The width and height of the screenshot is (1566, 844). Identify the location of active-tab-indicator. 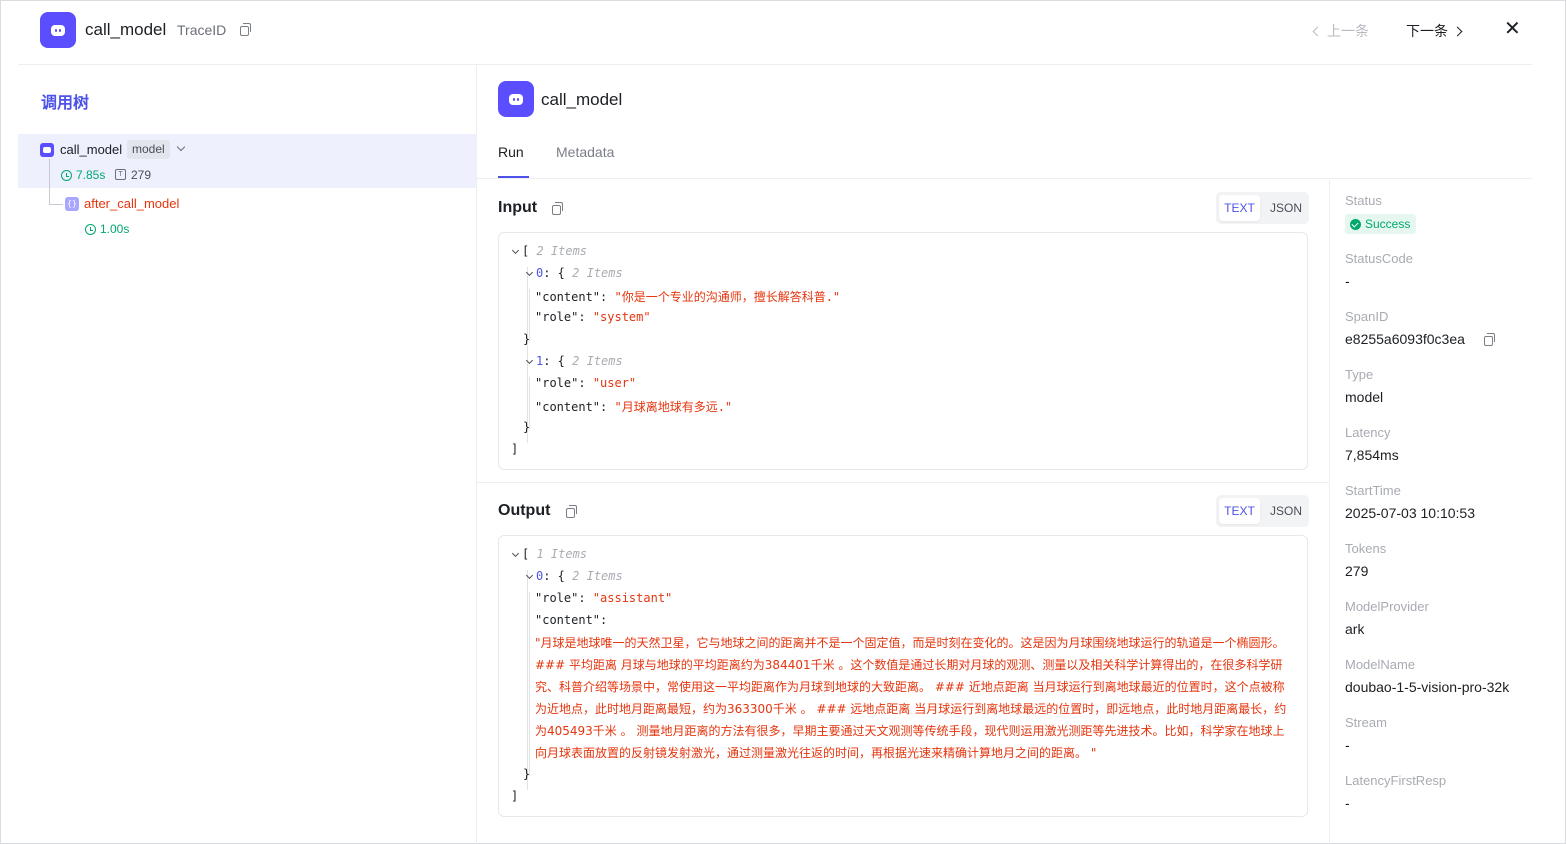
(513, 177).